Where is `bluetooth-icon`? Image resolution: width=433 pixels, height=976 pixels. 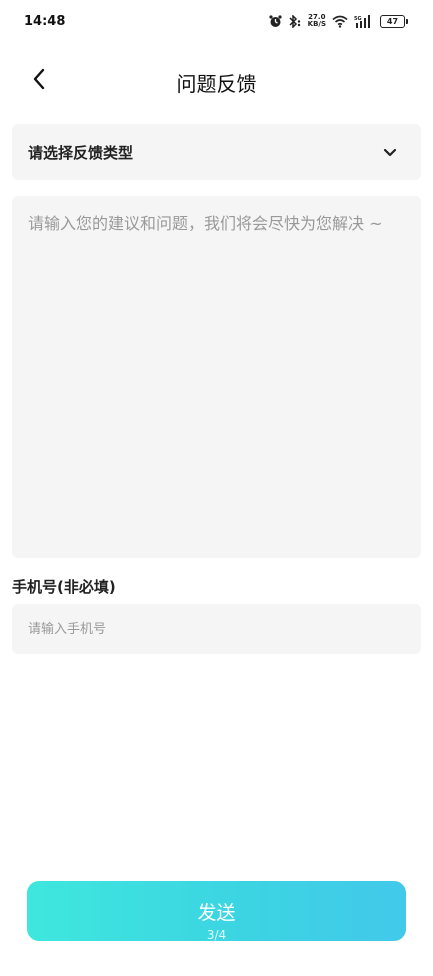 bluetooth-icon is located at coordinates (295, 21).